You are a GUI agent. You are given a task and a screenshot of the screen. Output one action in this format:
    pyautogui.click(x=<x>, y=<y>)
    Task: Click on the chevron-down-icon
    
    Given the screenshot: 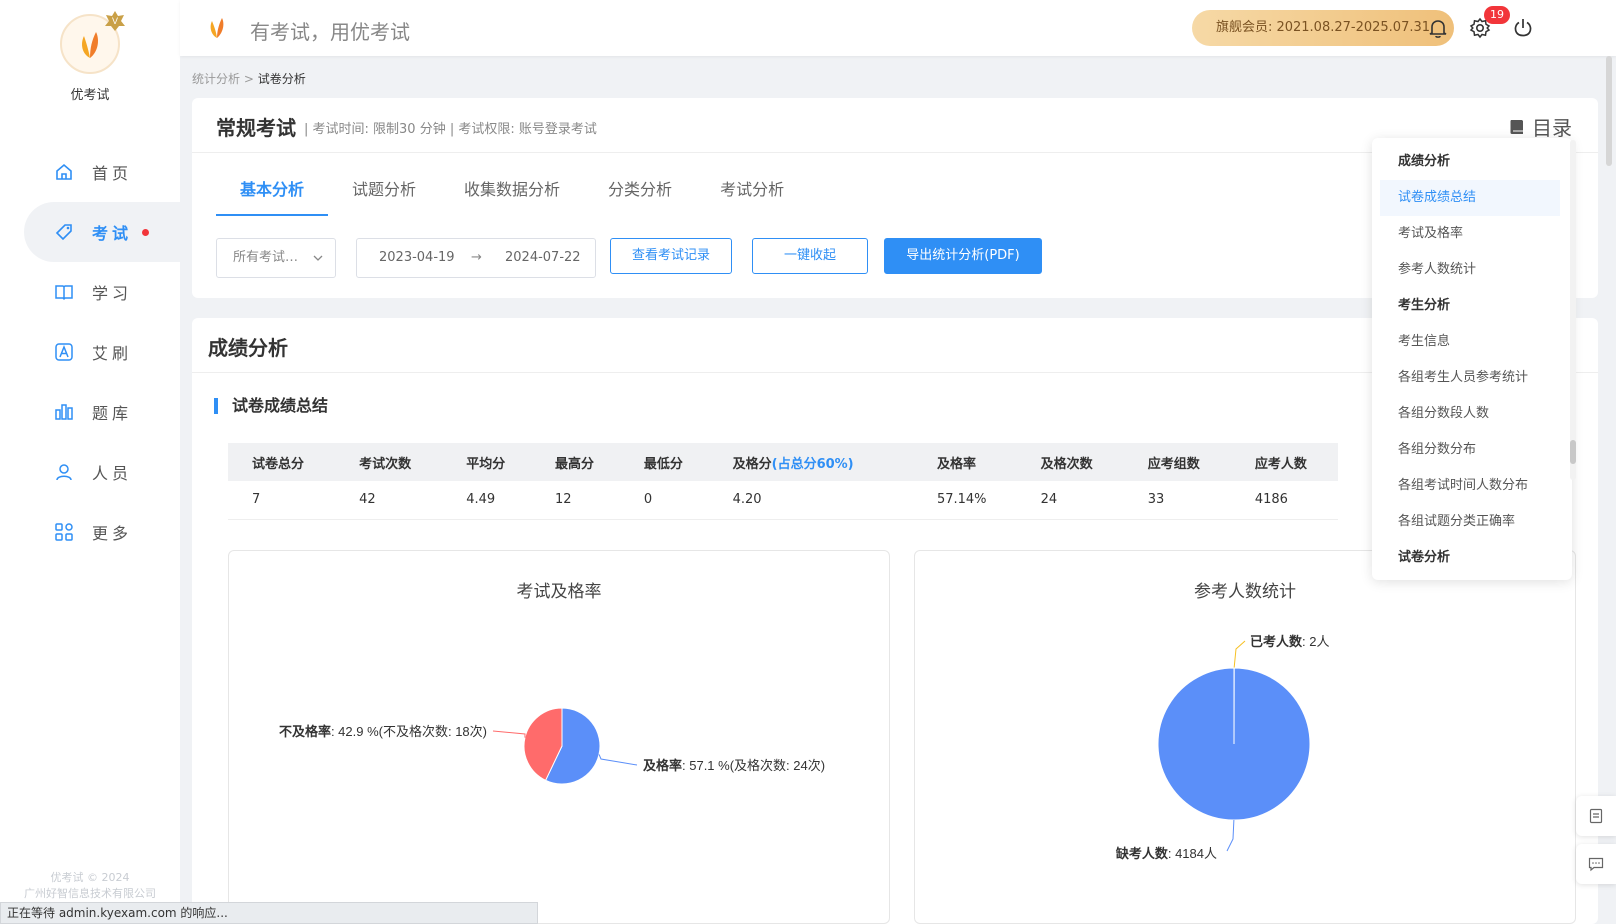 What is the action you would take?
    pyautogui.click(x=318, y=258)
    